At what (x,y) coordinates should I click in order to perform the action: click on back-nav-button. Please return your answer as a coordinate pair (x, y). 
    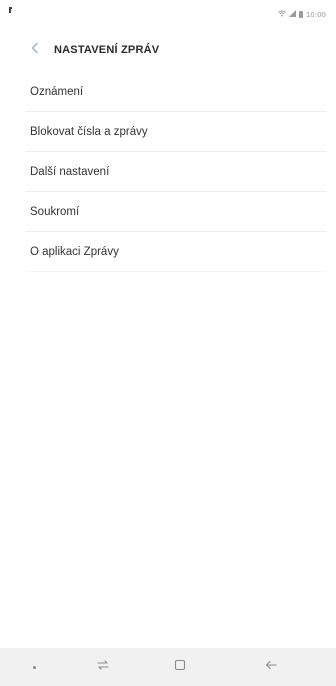
    Looking at the image, I should click on (271, 667).